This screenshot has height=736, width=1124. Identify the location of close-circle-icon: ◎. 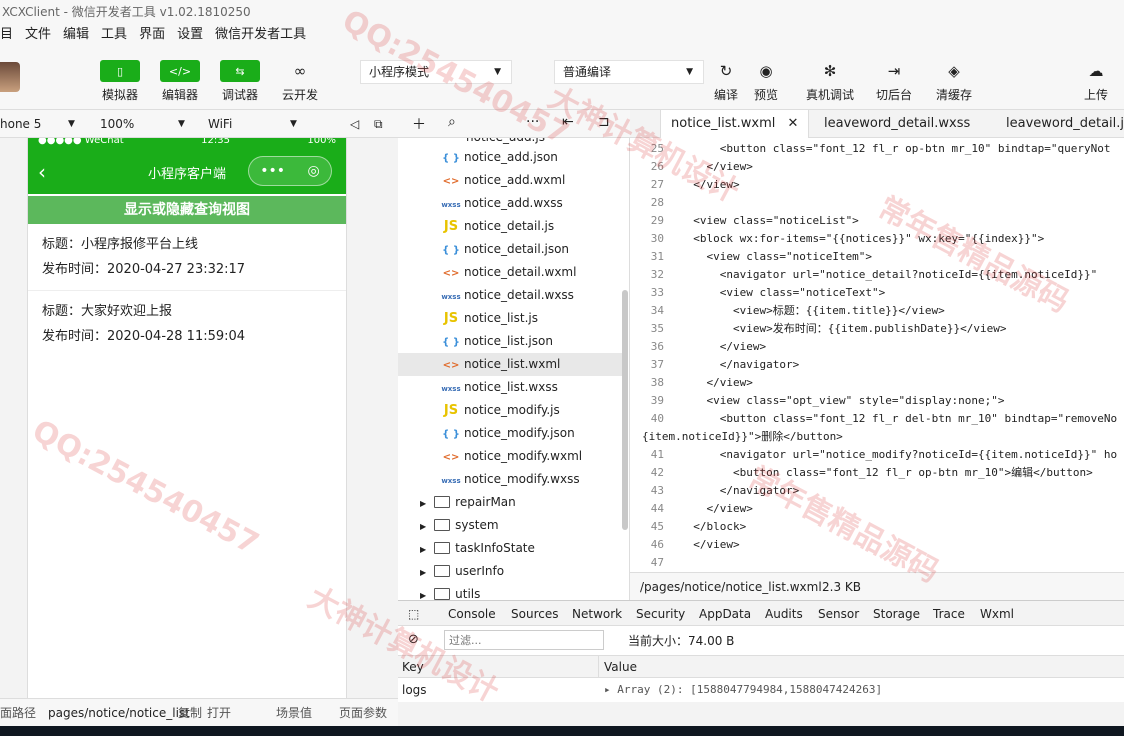
(314, 171).